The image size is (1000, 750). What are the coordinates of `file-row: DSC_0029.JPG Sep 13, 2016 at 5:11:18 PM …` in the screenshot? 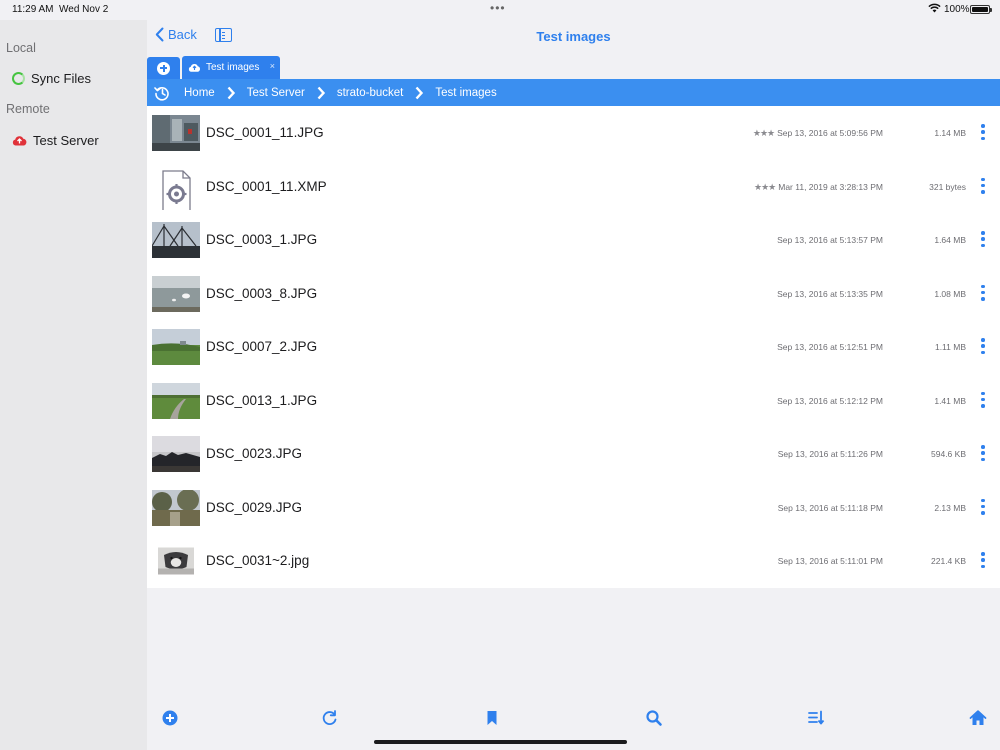 It's located at (573, 508).